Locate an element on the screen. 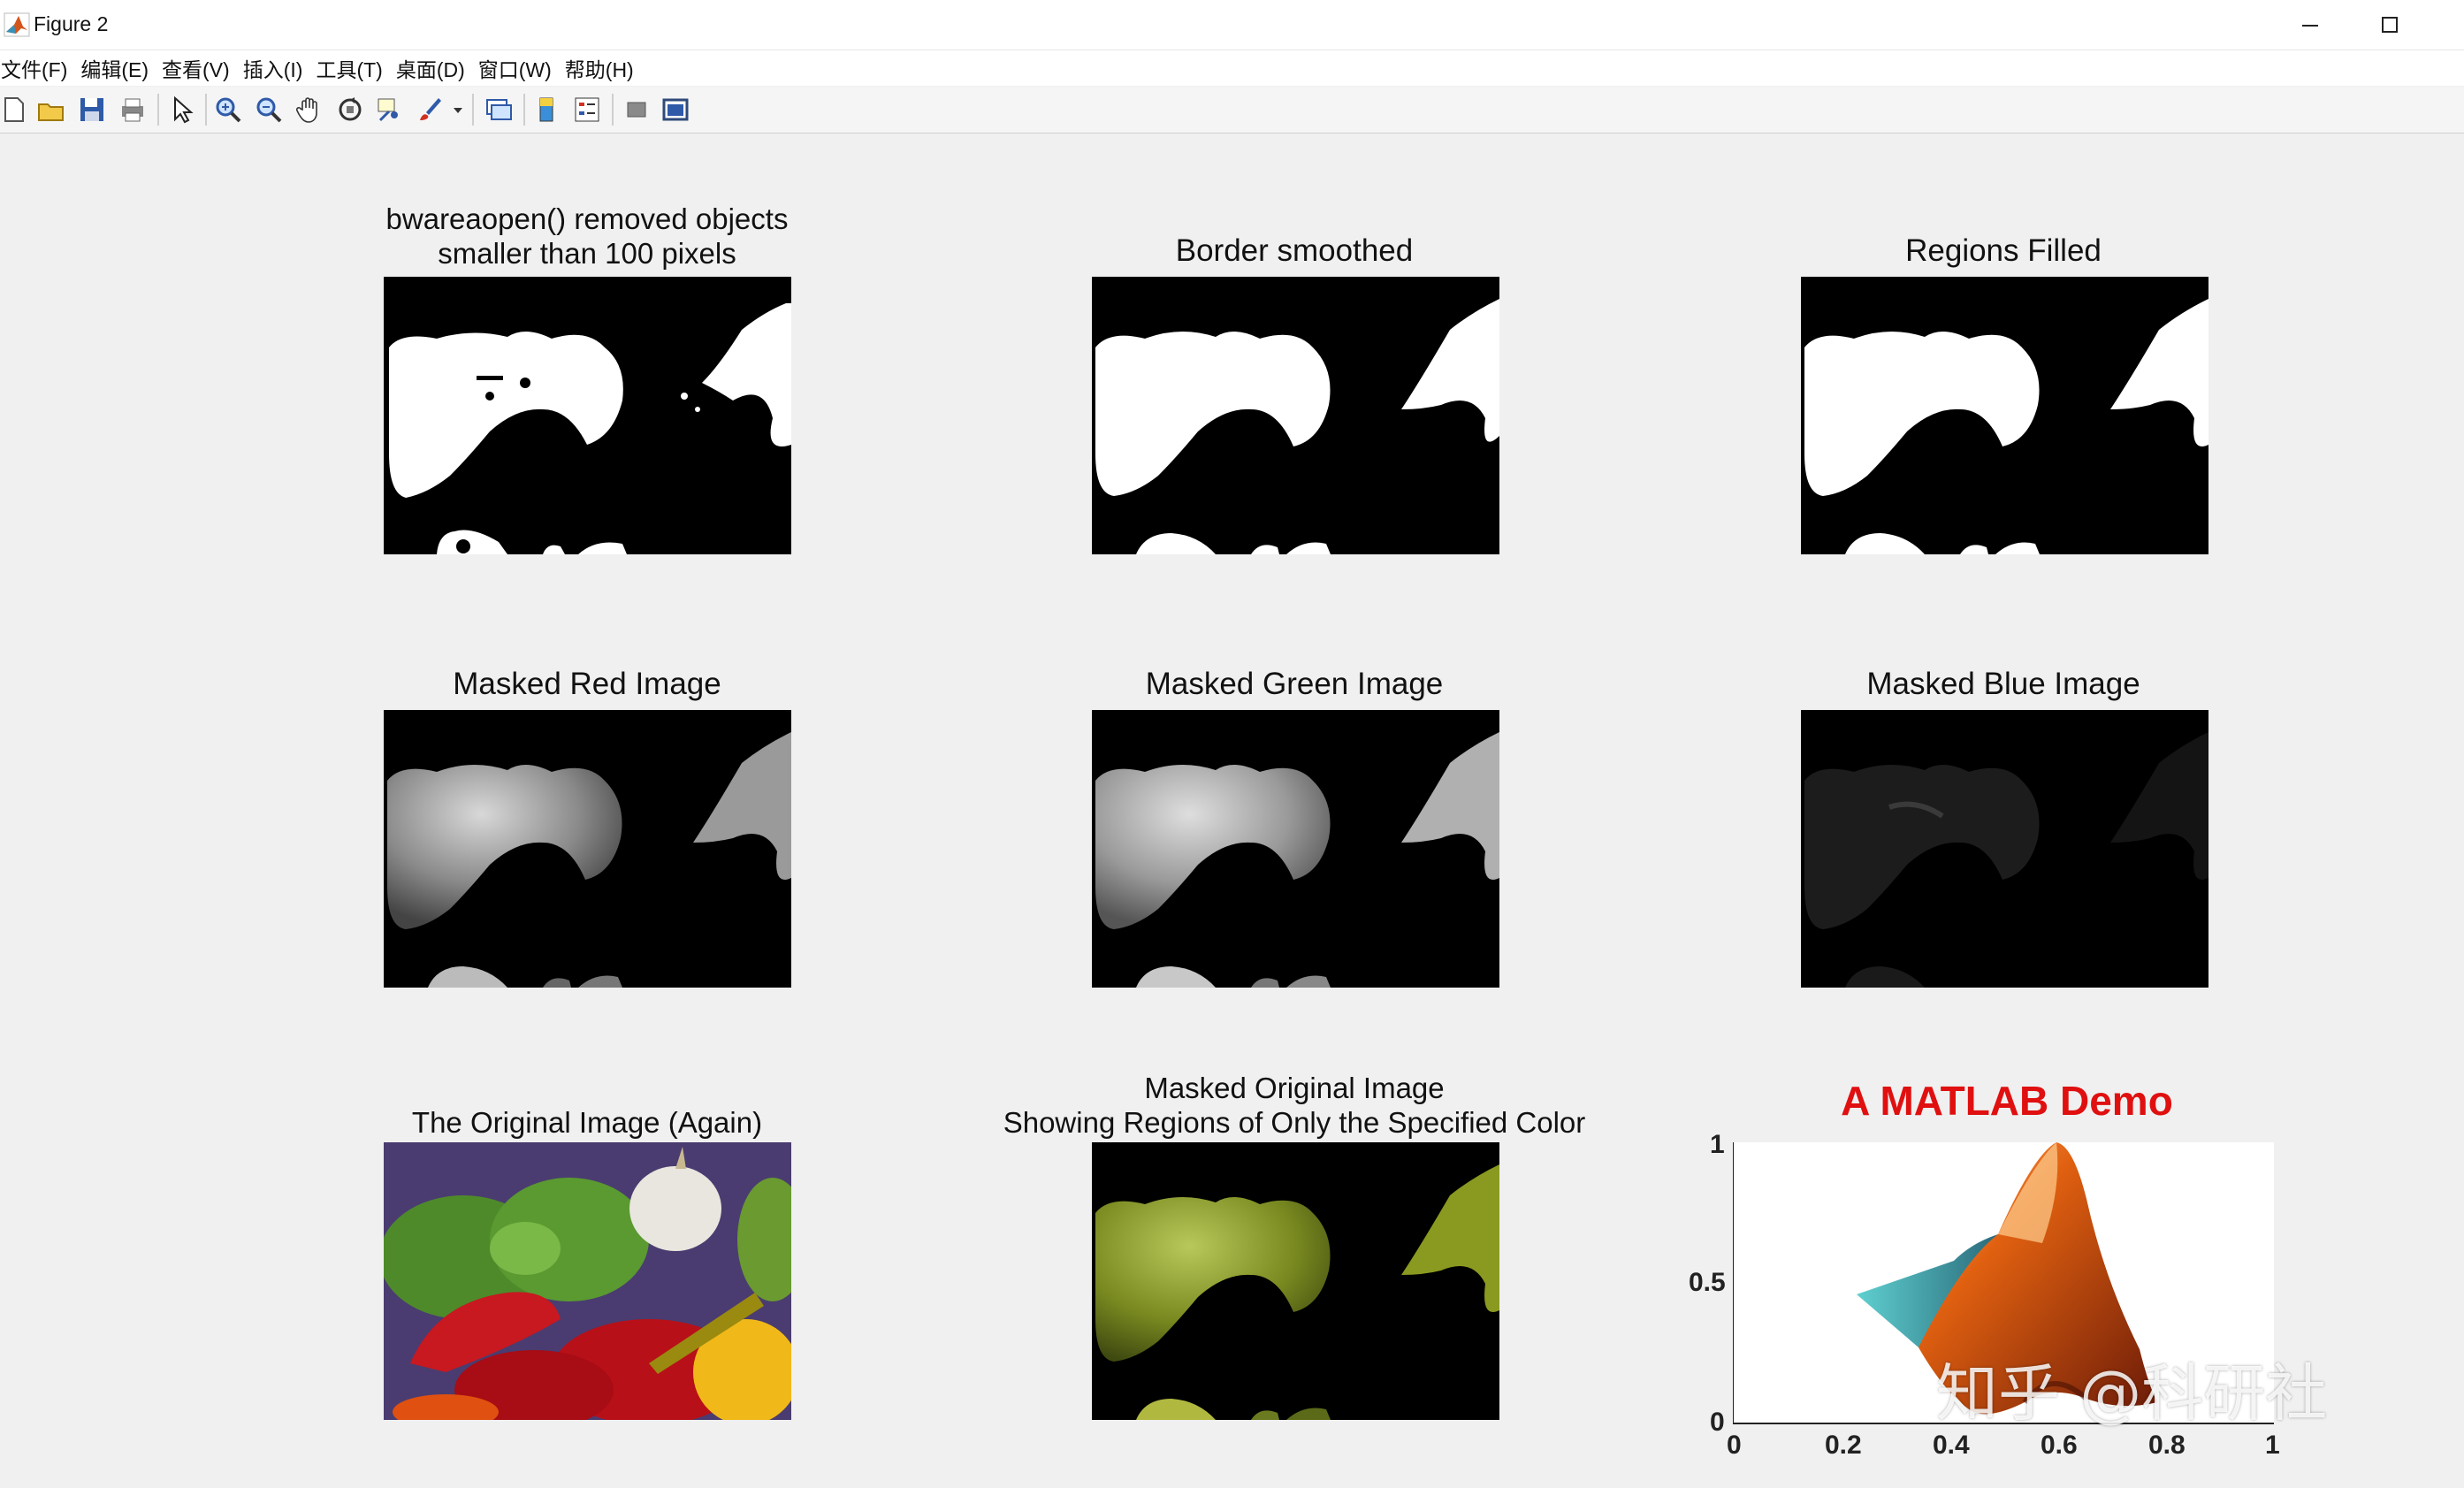 This screenshot has width=2464, height=1488. panel-title: Masked Red Image is located at coordinates (587, 684).